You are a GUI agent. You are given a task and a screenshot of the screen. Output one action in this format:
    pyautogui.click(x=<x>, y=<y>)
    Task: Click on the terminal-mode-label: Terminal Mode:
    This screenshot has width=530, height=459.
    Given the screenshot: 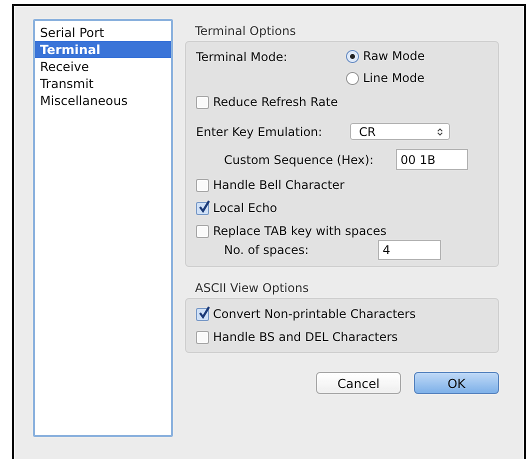 What is the action you would take?
    pyautogui.click(x=242, y=57)
    